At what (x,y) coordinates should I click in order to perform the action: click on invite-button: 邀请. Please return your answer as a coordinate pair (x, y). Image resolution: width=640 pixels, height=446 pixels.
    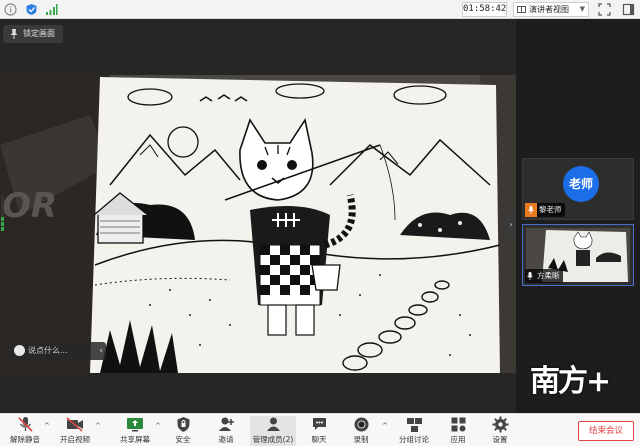
    Looking at the image, I should click on (226, 431).